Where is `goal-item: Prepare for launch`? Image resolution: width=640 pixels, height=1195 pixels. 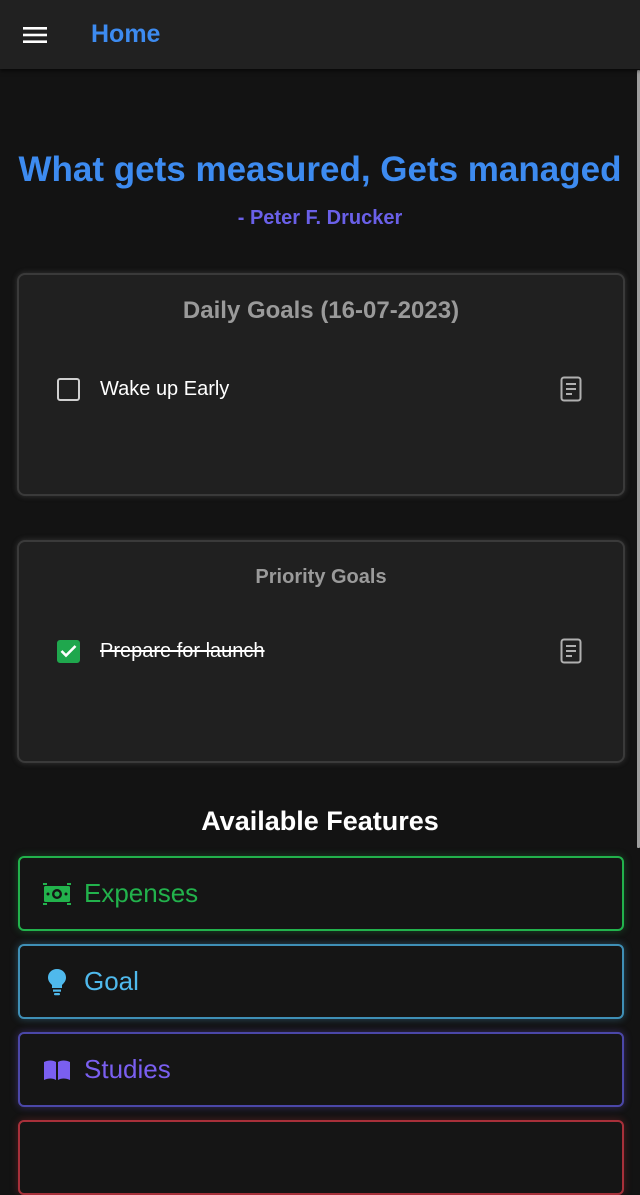
goal-item: Prepare for launch is located at coordinates (320, 651).